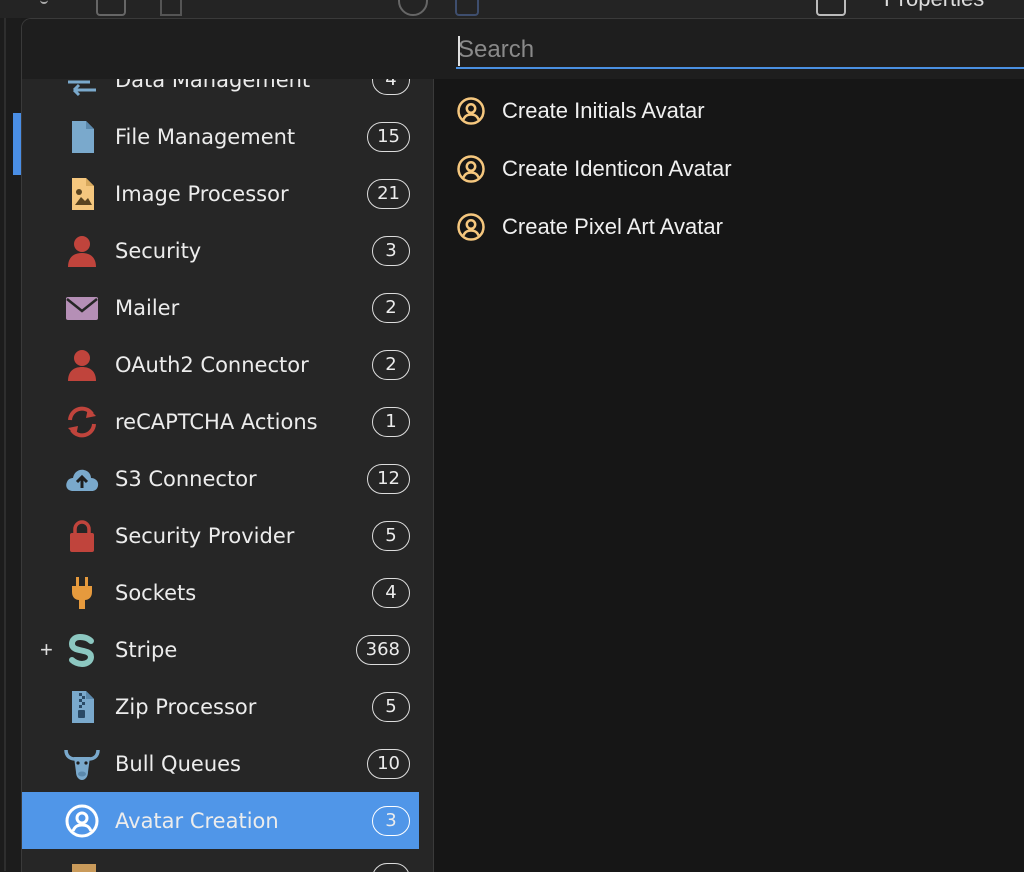  What do you see at coordinates (111, 8) in the screenshot?
I see `copy-icon` at bounding box center [111, 8].